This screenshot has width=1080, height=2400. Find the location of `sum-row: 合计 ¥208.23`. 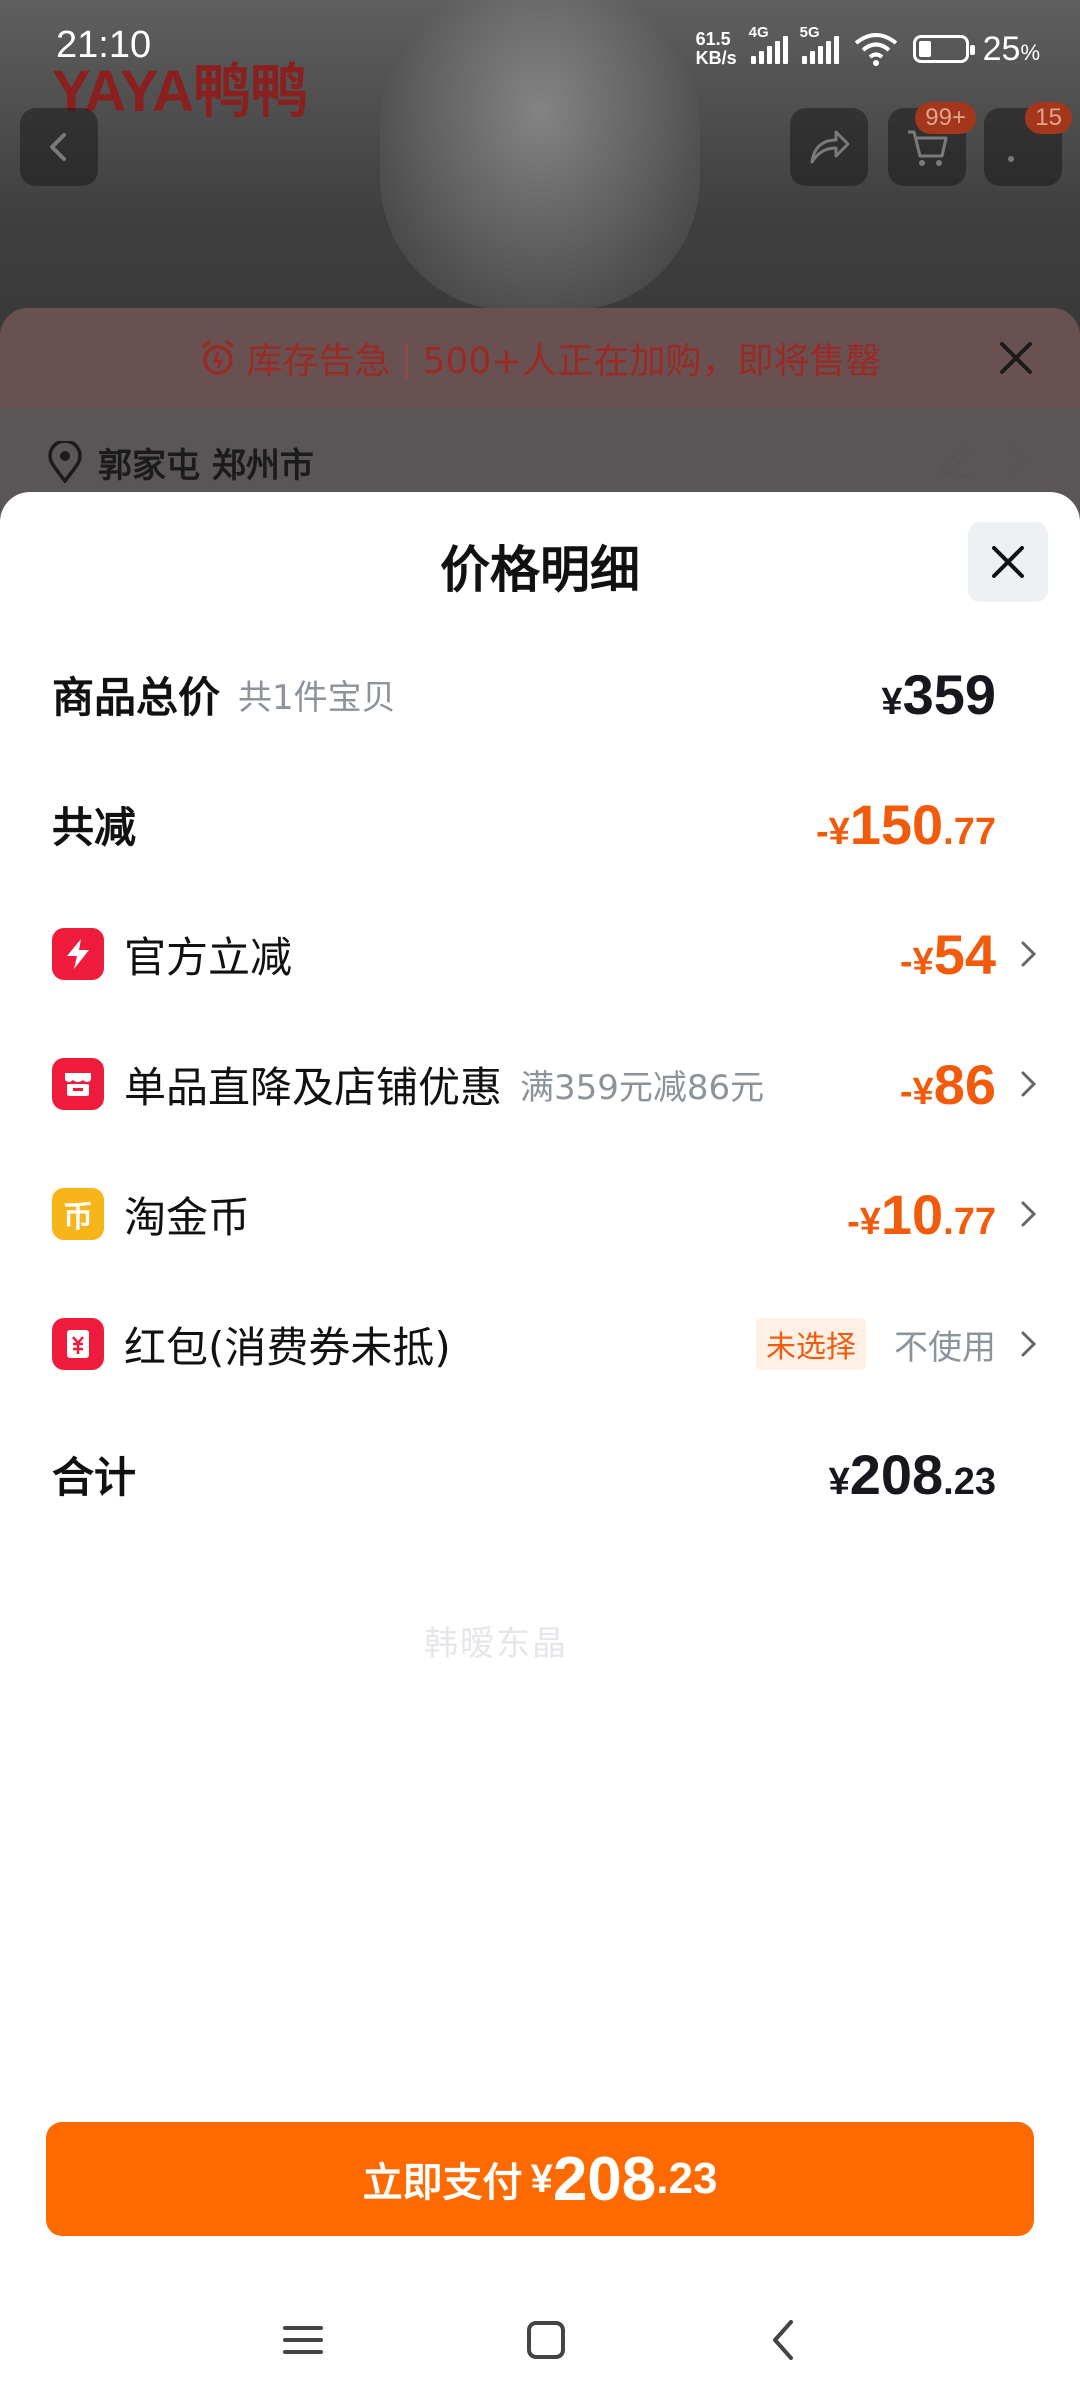

sum-row: 合计 ¥208.23 is located at coordinates (546, 1474).